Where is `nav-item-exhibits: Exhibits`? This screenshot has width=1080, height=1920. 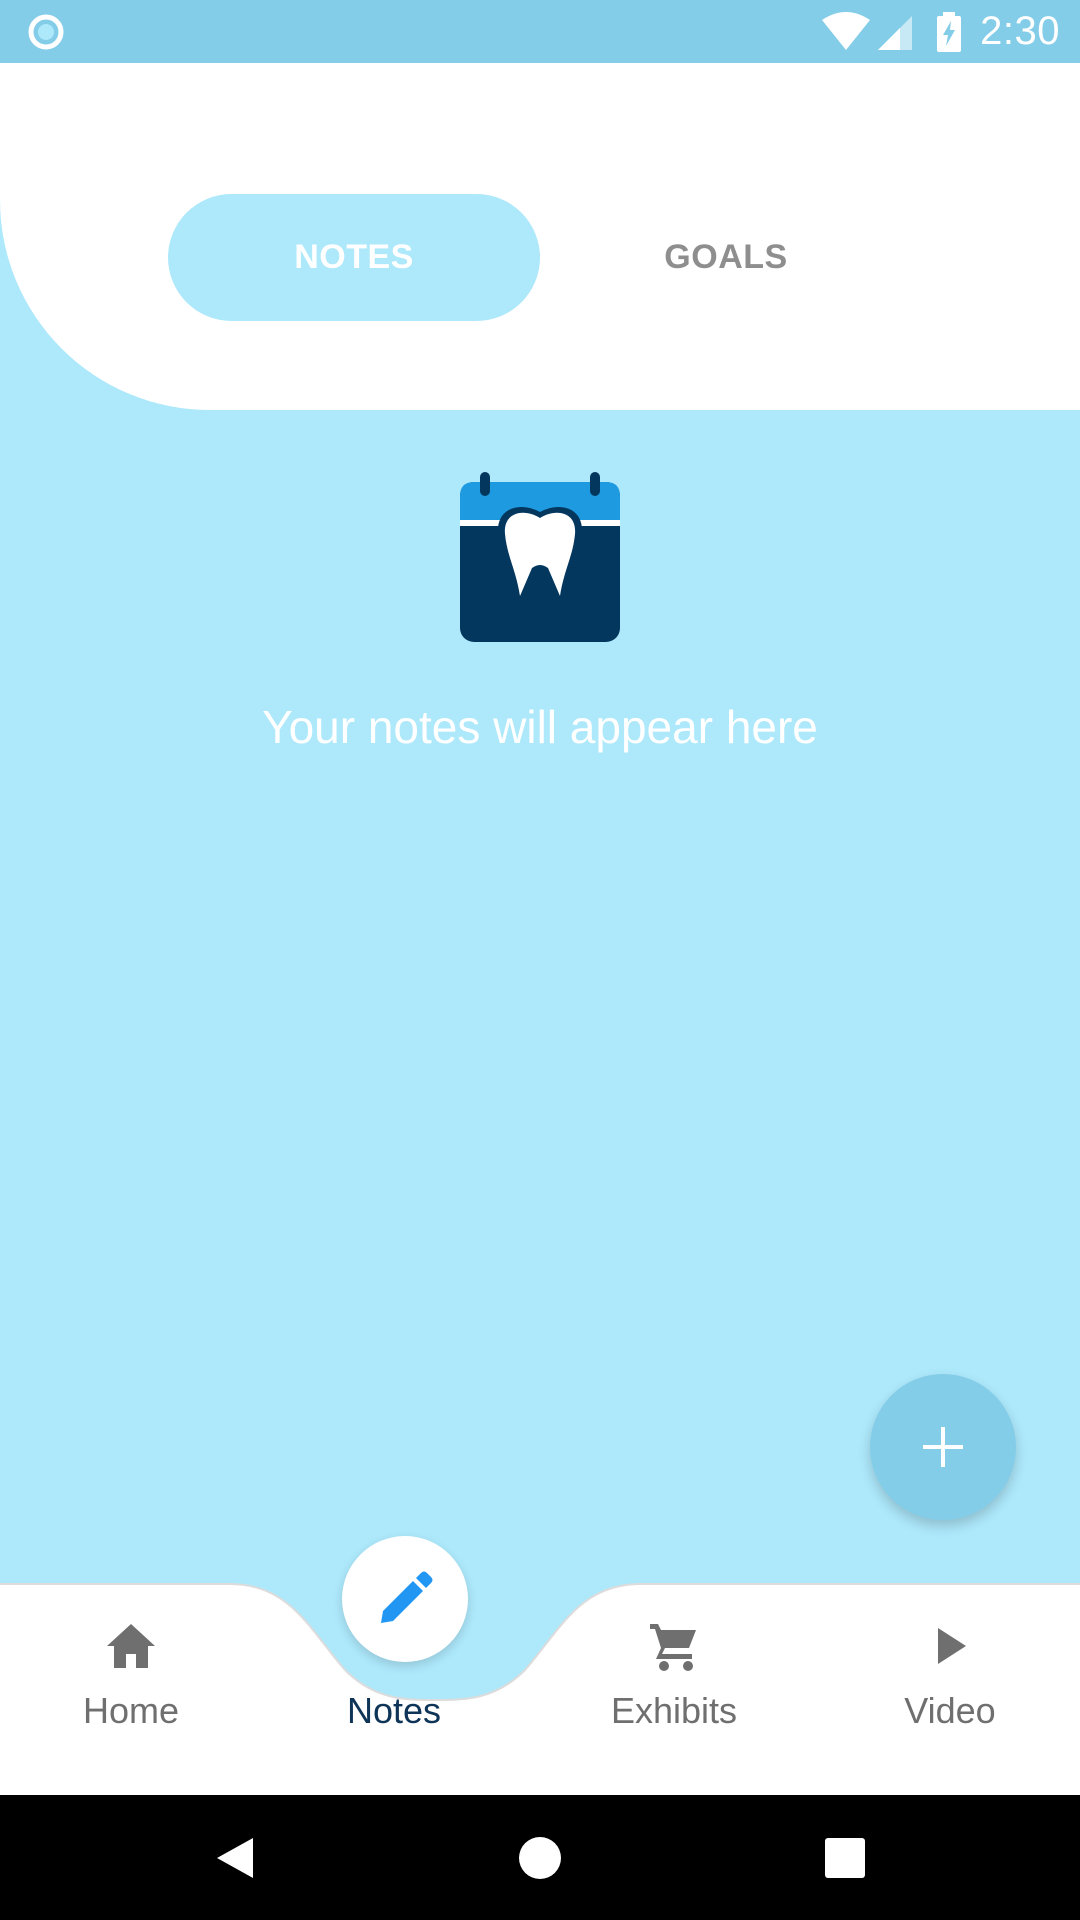 nav-item-exhibits: Exhibits is located at coordinates (674, 1671).